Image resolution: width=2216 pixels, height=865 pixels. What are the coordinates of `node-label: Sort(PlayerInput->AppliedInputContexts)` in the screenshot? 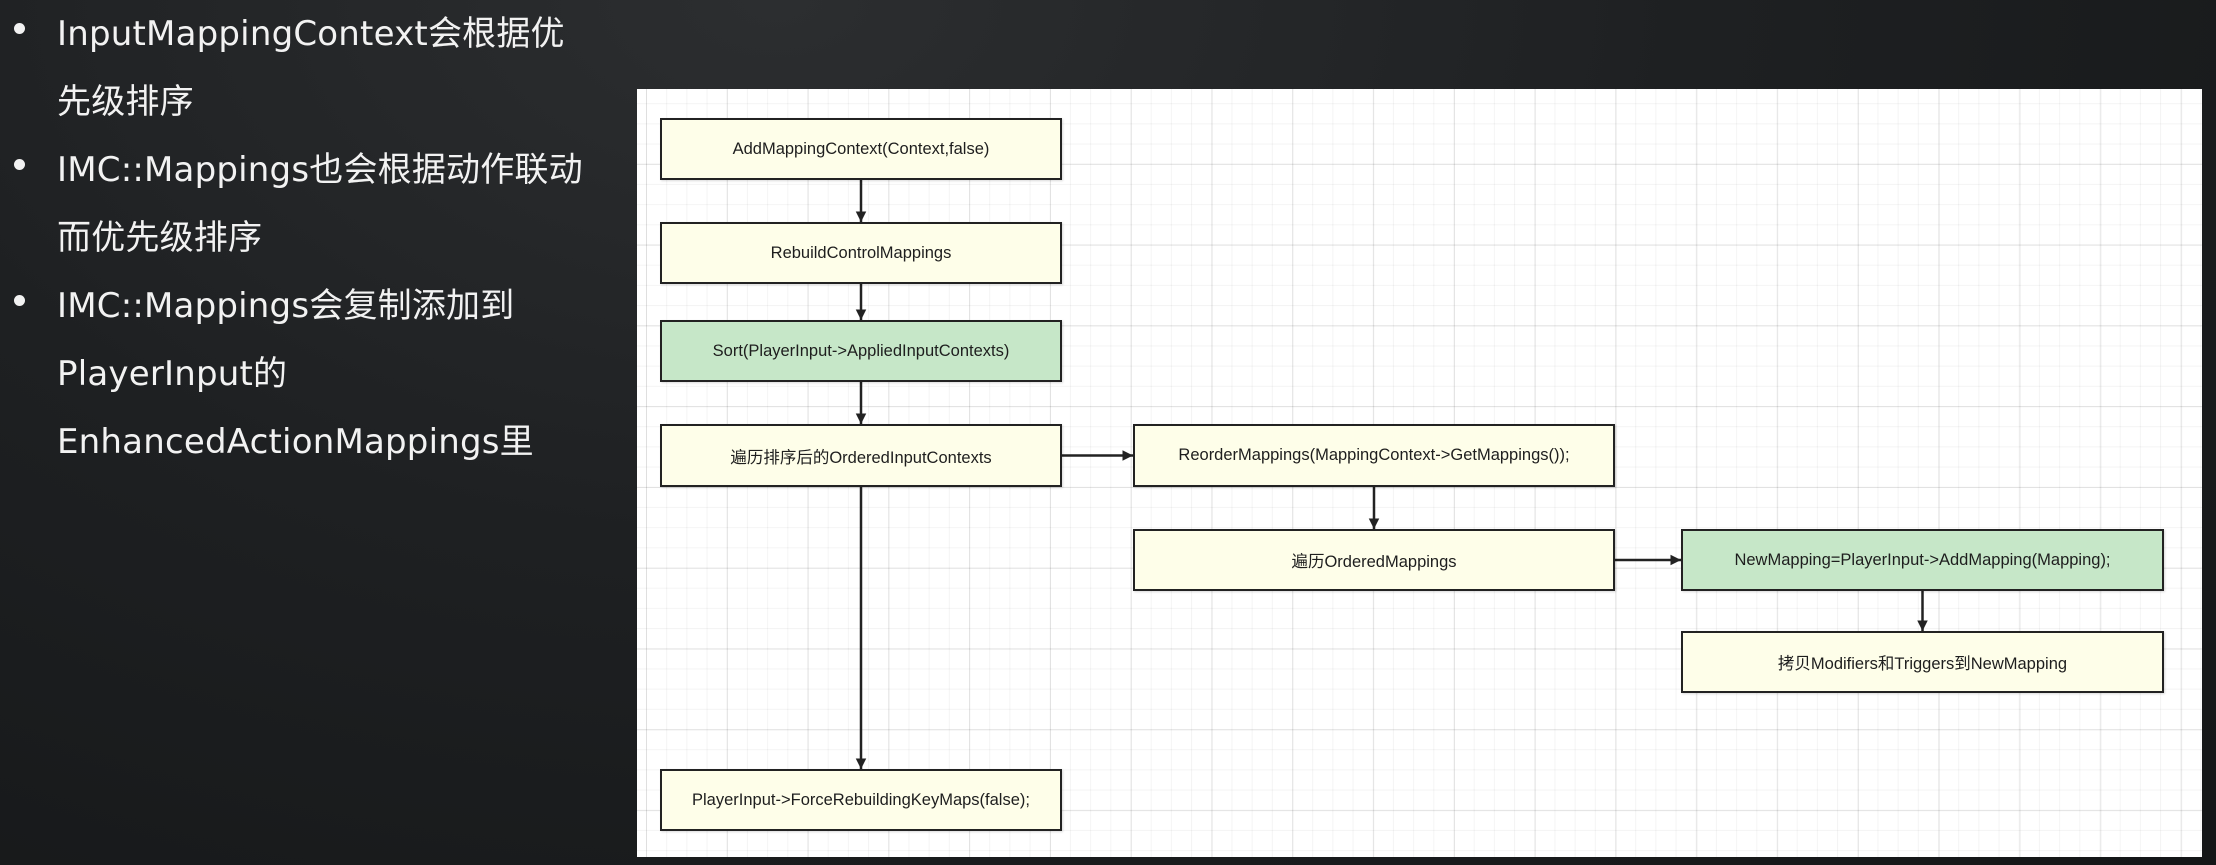 It's located at (861, 350).